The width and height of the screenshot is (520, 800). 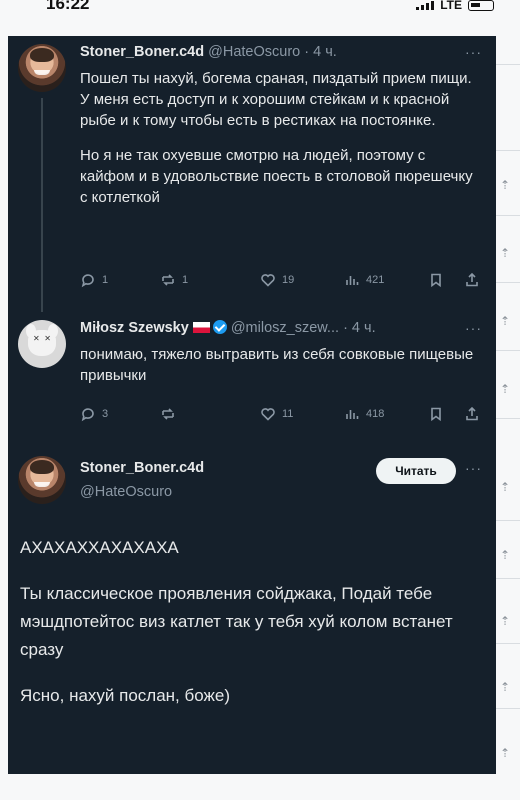 What do you see at coordinates (228, 328) in the screenshot?
I see `tweet-header: Miłosz Szewsky @milosz_szew... · 4 ч.` at bounding box center [228, 328].